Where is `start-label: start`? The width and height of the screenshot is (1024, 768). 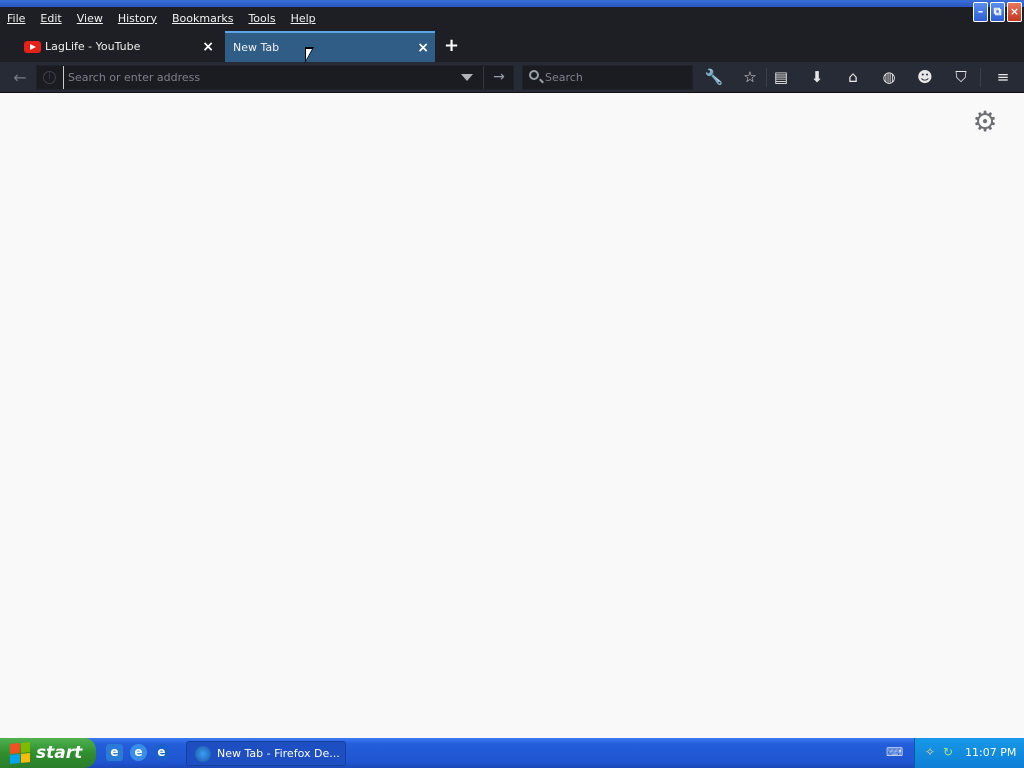 start-label: start is located at coordinates (59, 753).